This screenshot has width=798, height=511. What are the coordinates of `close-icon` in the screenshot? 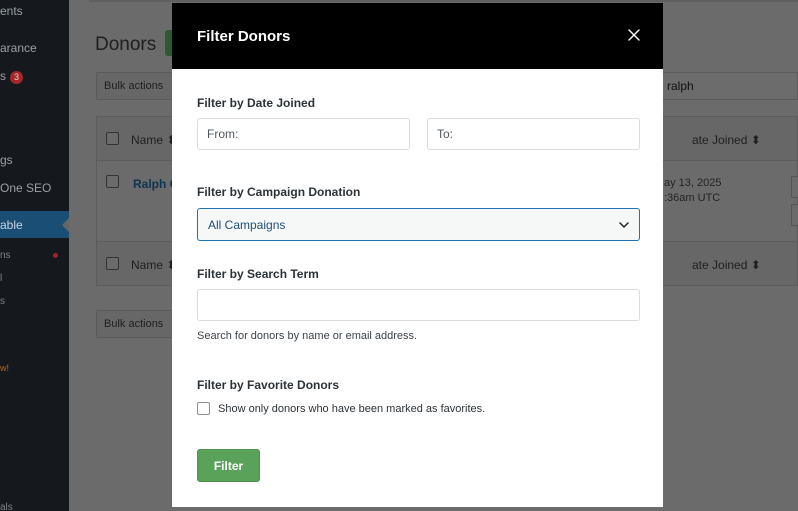 It's located at (634, 35).